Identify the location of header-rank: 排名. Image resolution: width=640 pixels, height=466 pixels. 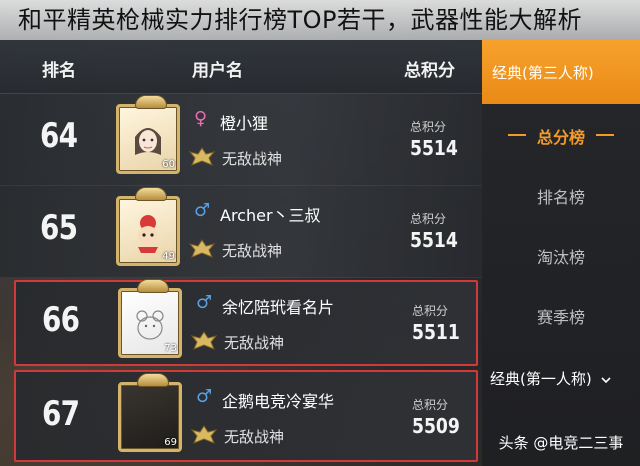
(59, 71).